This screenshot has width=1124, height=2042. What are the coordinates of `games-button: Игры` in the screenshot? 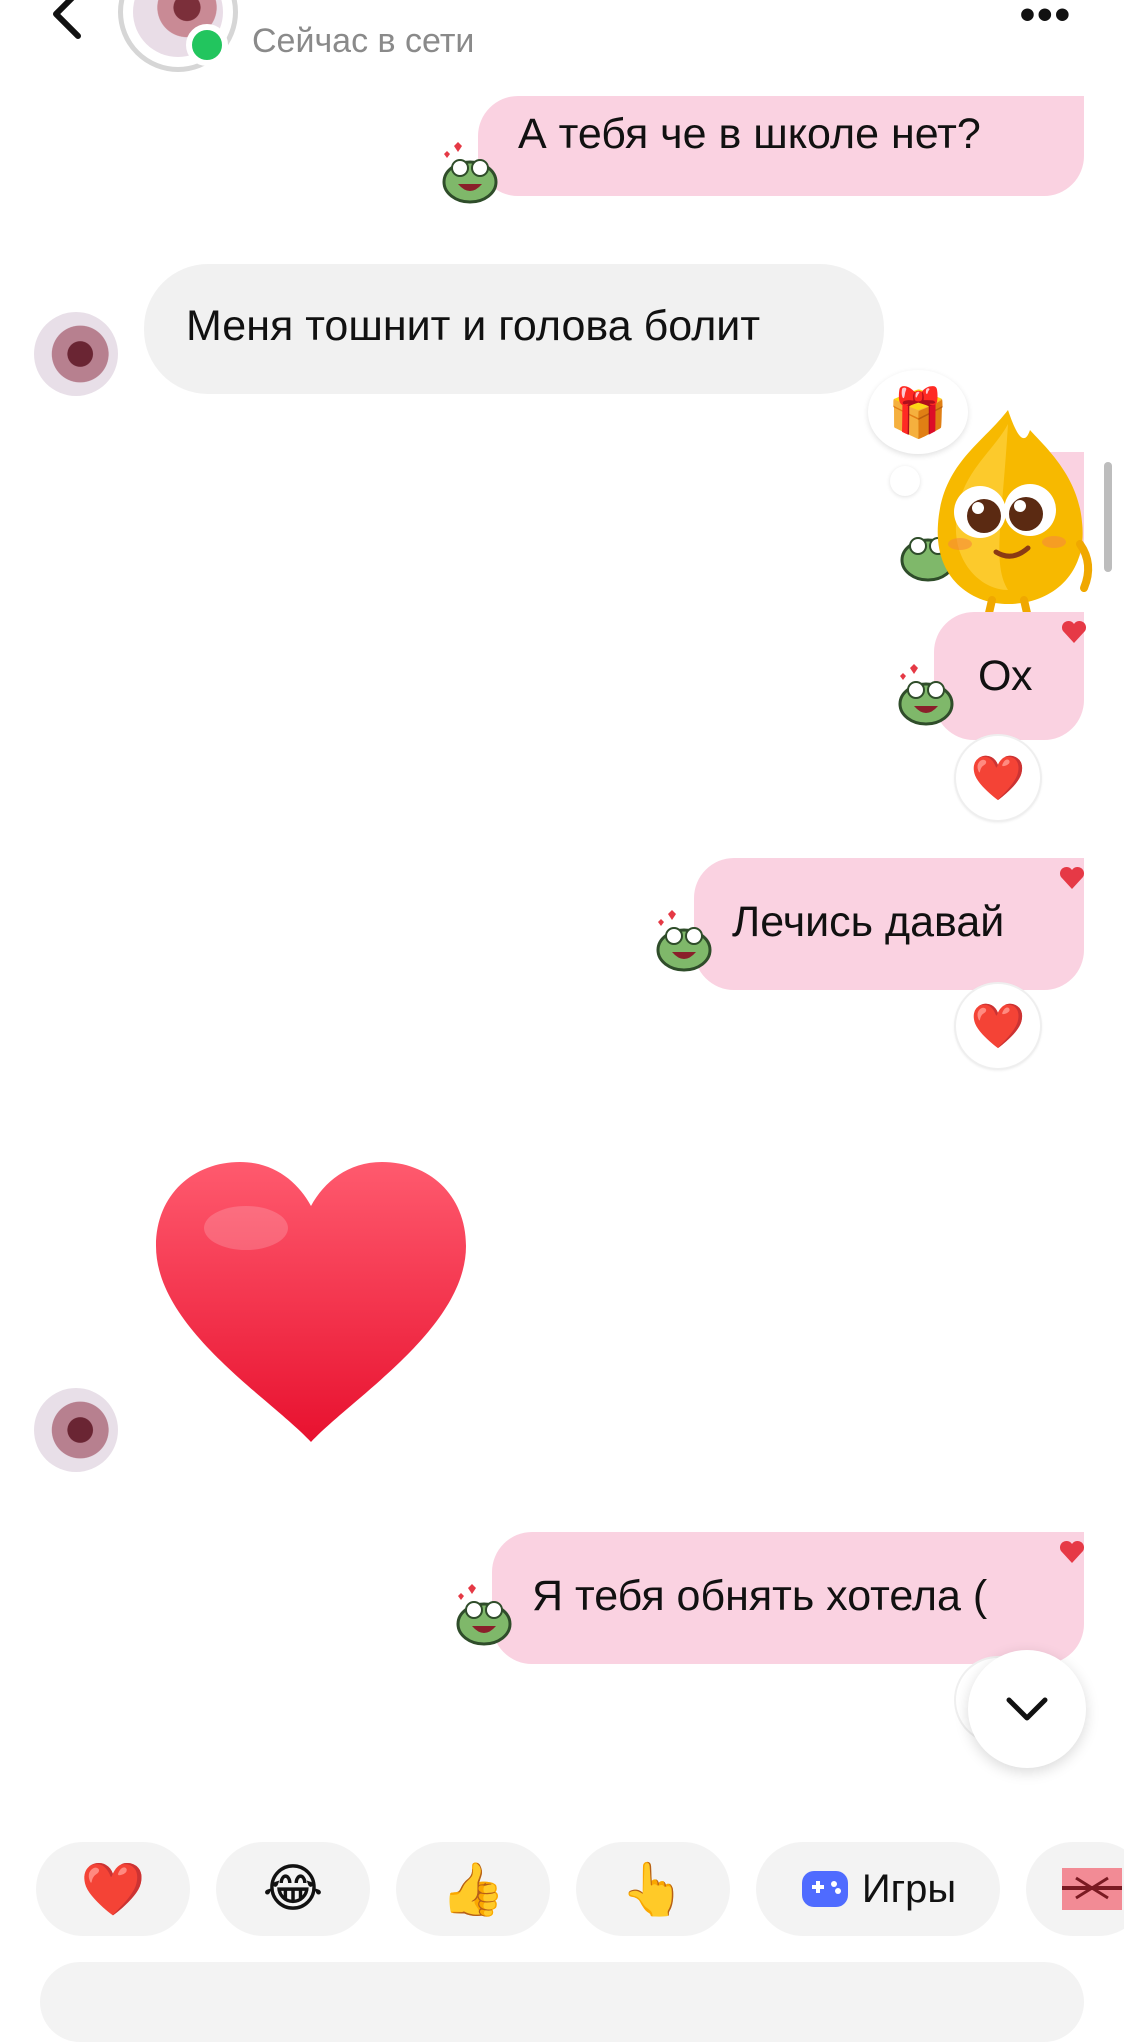 It's located at (878, 1889).